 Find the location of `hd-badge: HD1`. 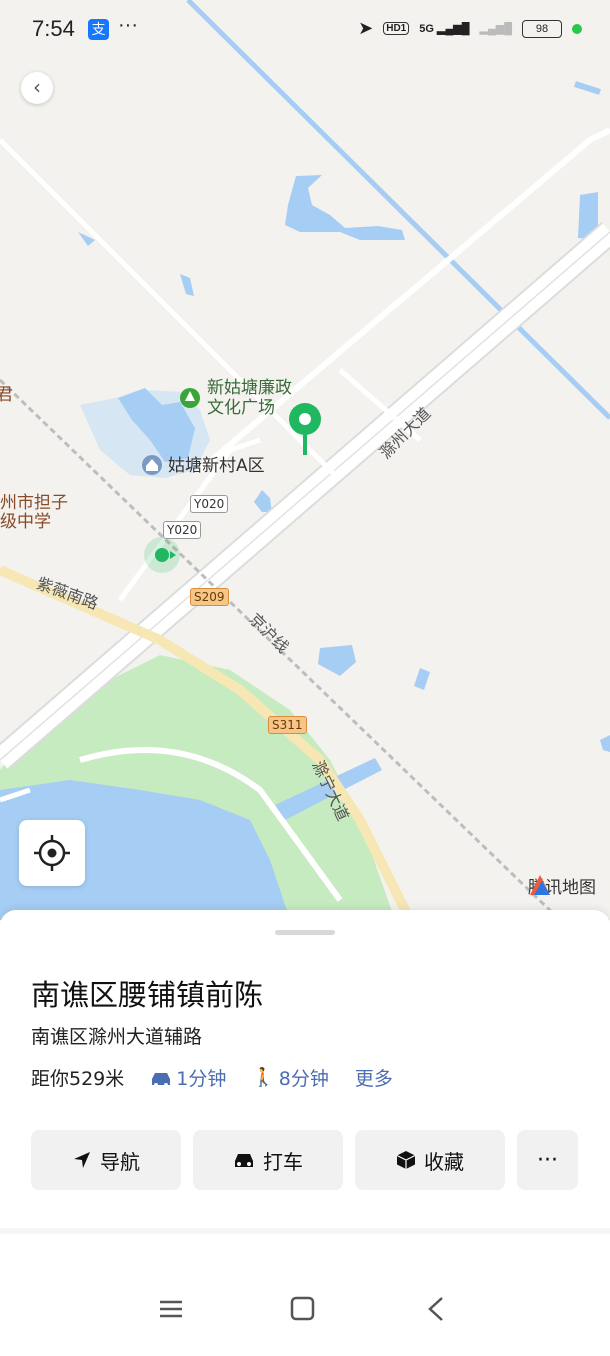

hd-badge: HD1 is located at coordinates (396, 28).